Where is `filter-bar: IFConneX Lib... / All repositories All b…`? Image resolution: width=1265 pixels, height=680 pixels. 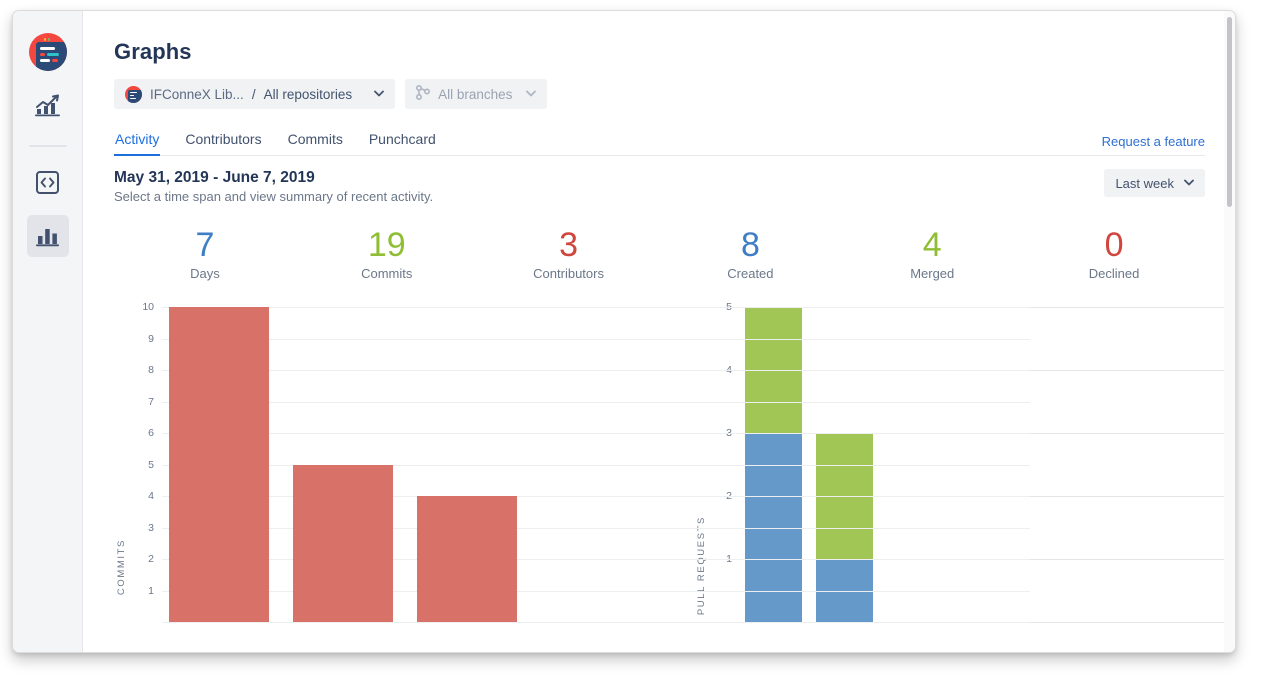
filter-bar: IFConneX Lib... / All repositories All b… is located at coordinates (659, 94).